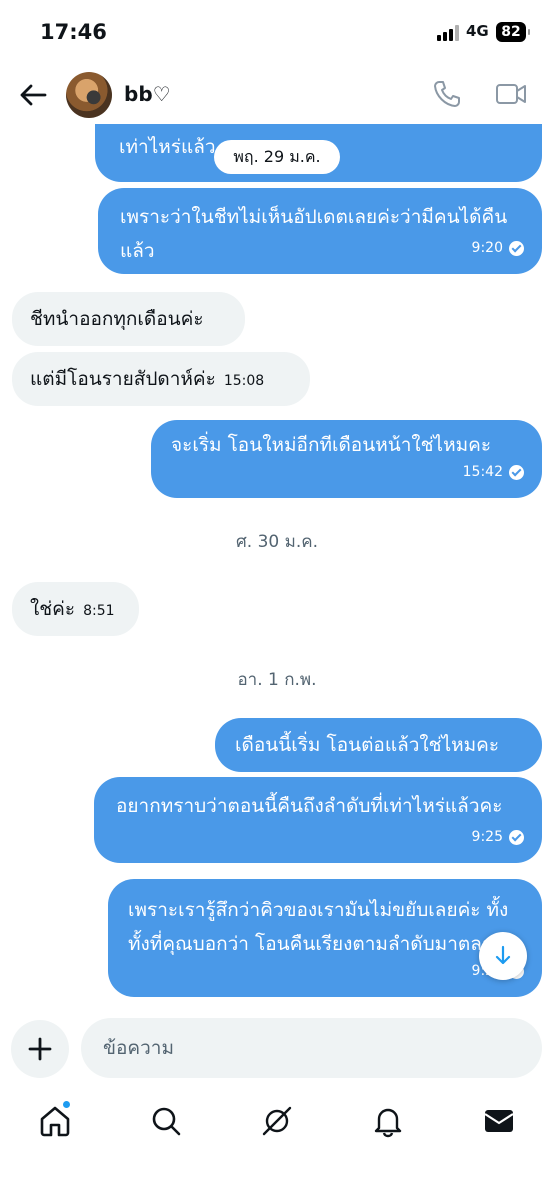 Image resolution: width=554 pixels, height=1200 pixels. What do you see at coordinates (277, 680) in the screenshot?
I see `date-separator: อา. 1 ก.พ.` at bounding box center [277, 680].